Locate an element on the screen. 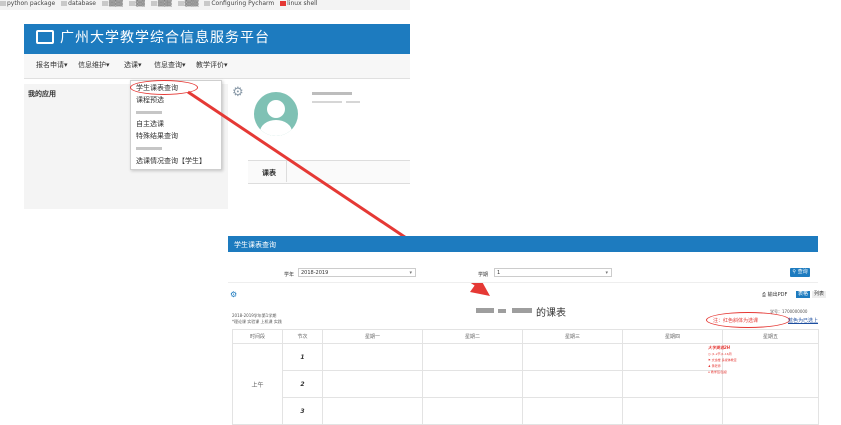 This screenshot has width=841, height=425. column-header: 时间段 is located at coordinates (257, 336).